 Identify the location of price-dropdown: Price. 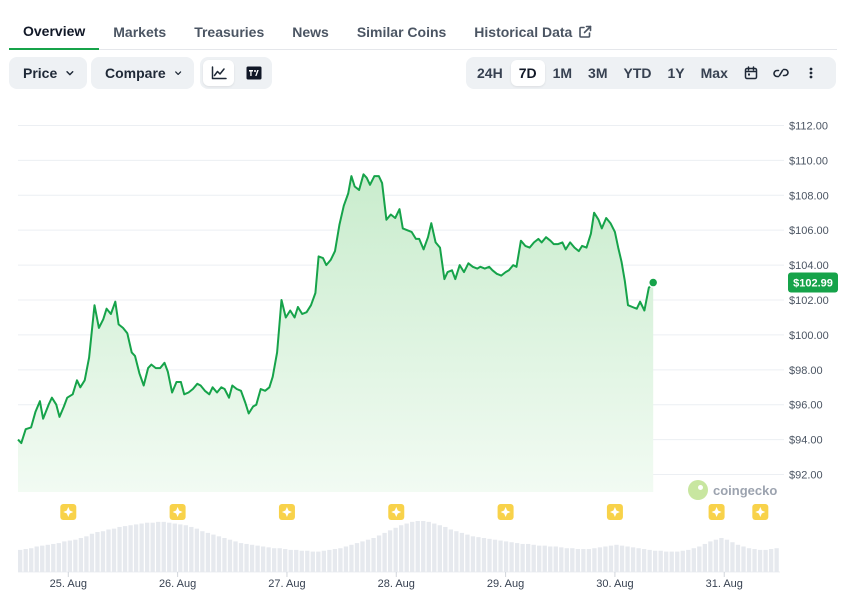
(48, 73).